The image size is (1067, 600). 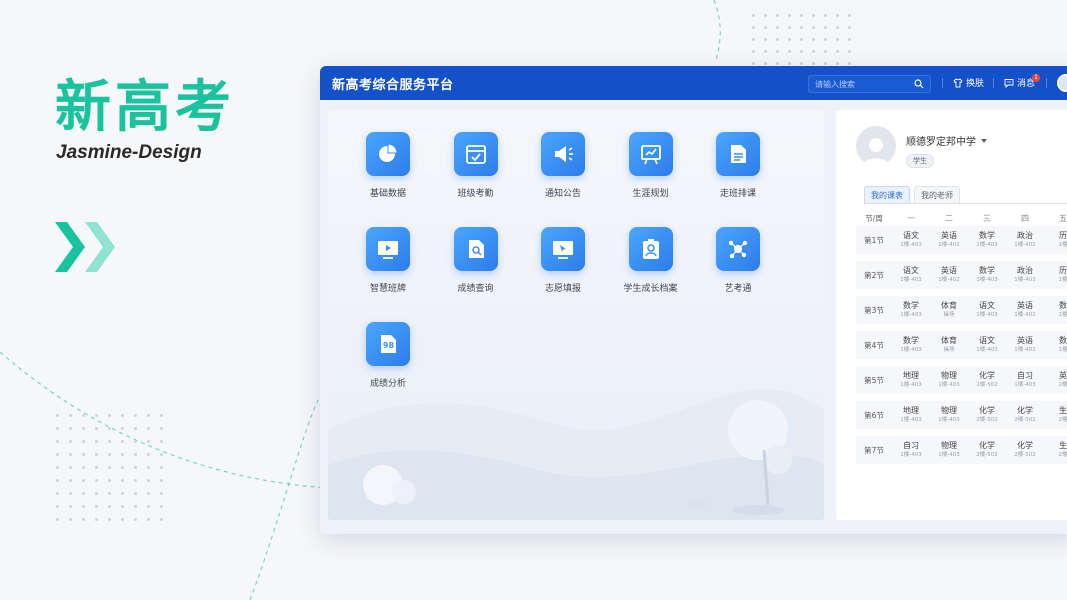 What do you see at coordinates (1063, 235) in the screenshot?
I see `subject: 历` at bounding box center [1063, 235].